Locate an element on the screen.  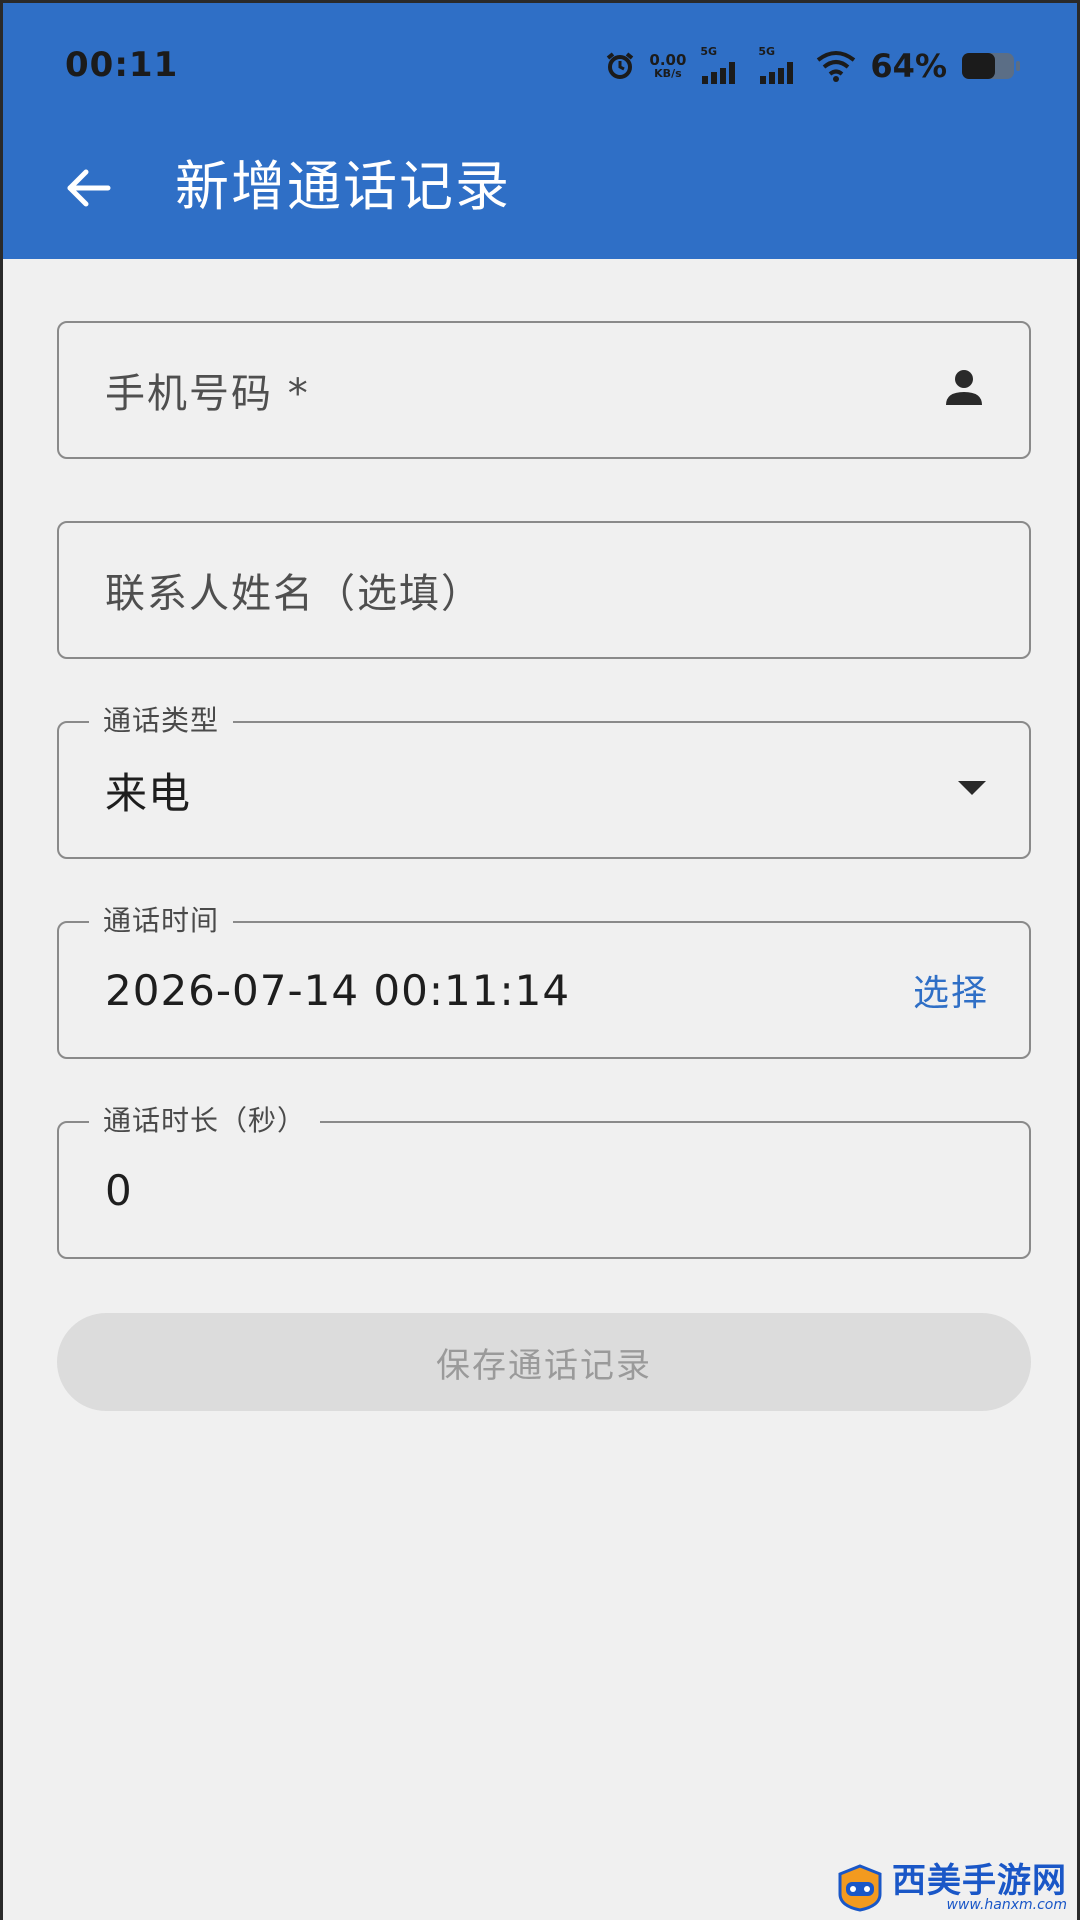
page-title: 新增通话记录 is located at coordinates (343, 186).